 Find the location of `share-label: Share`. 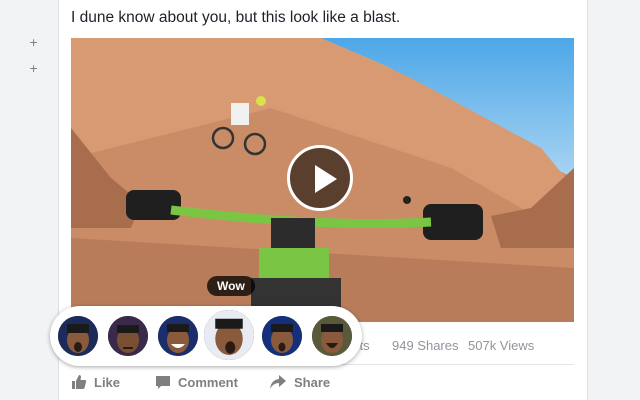

share-label: Share is located at coordinates (312, 382).